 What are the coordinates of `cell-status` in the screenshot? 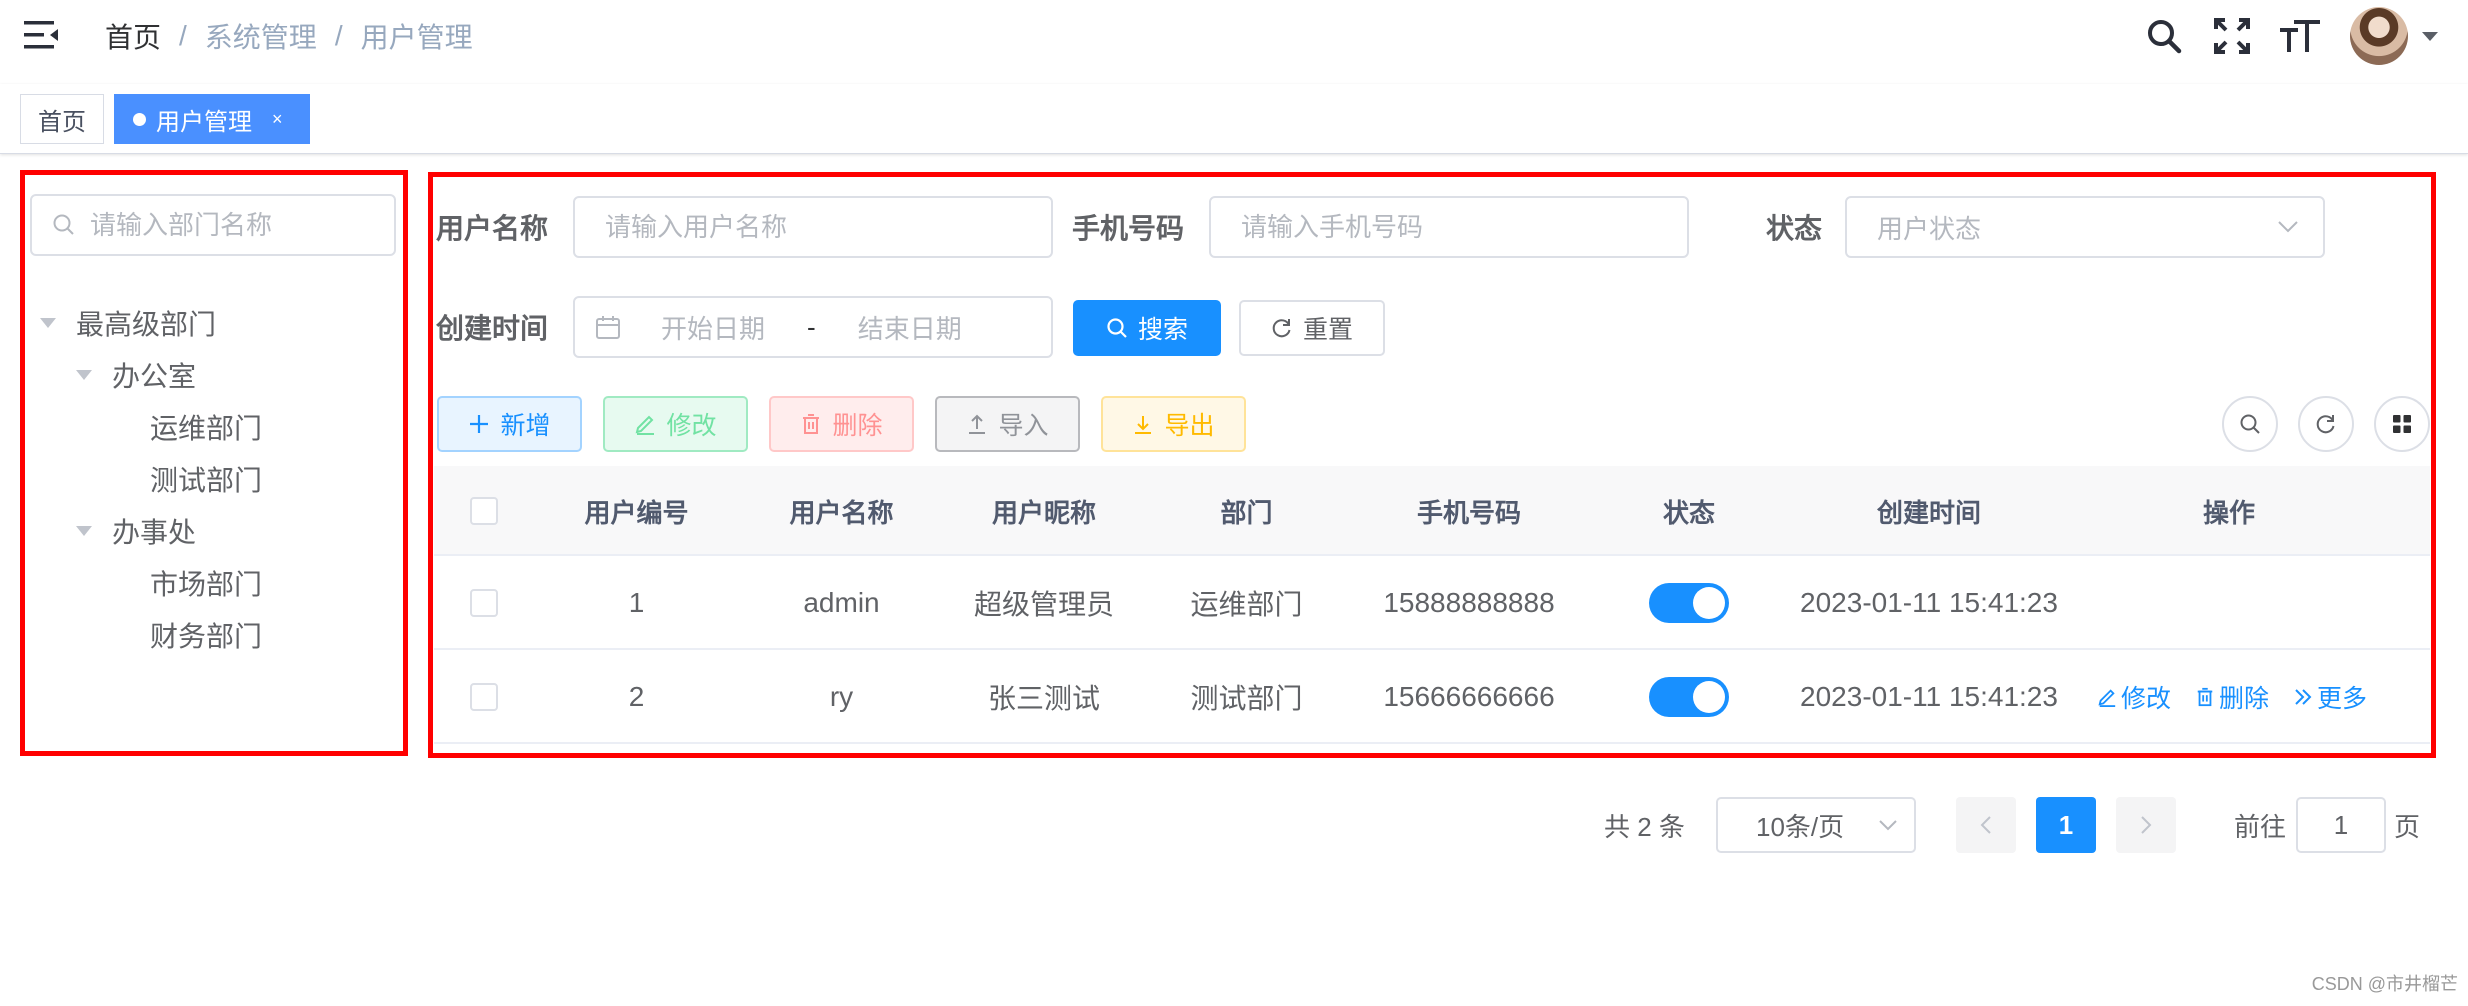 It's located at (1689, 603).